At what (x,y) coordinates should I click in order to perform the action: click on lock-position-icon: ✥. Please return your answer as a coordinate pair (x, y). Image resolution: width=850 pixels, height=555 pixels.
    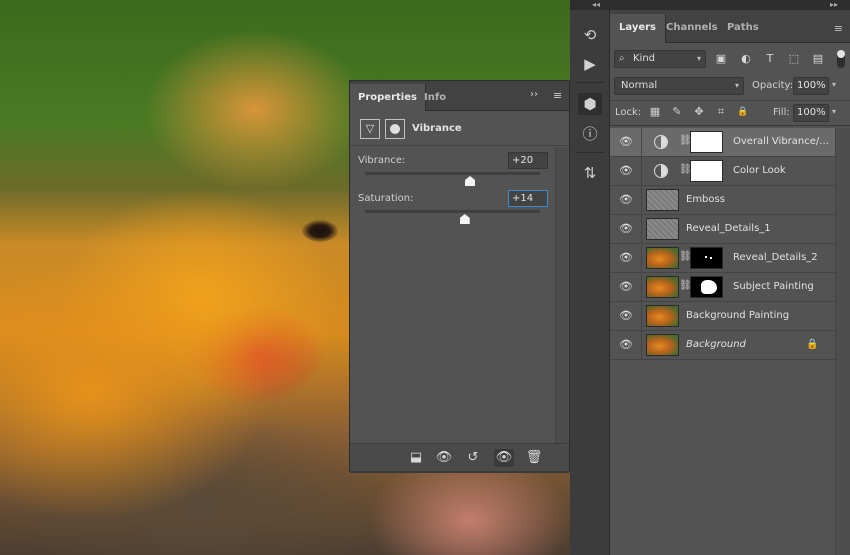
    Looking at the image, I should click on (699, 112).